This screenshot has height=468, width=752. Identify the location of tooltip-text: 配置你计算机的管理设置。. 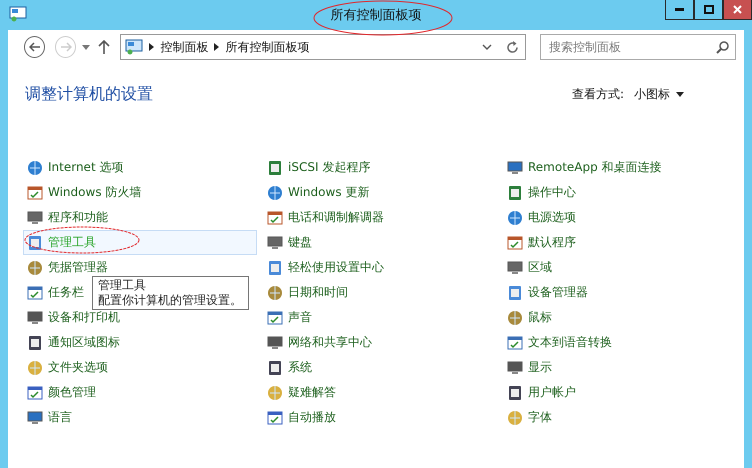
(170, 300).